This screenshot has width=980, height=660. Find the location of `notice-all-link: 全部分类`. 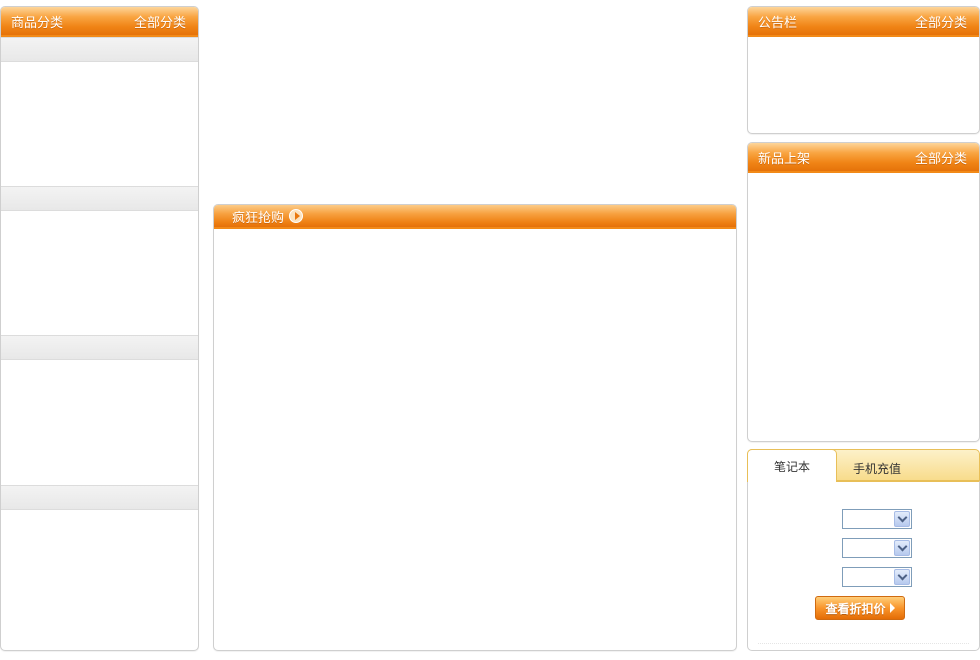

notice-all-link: 全部分类 is located at coordinates (941, 21).